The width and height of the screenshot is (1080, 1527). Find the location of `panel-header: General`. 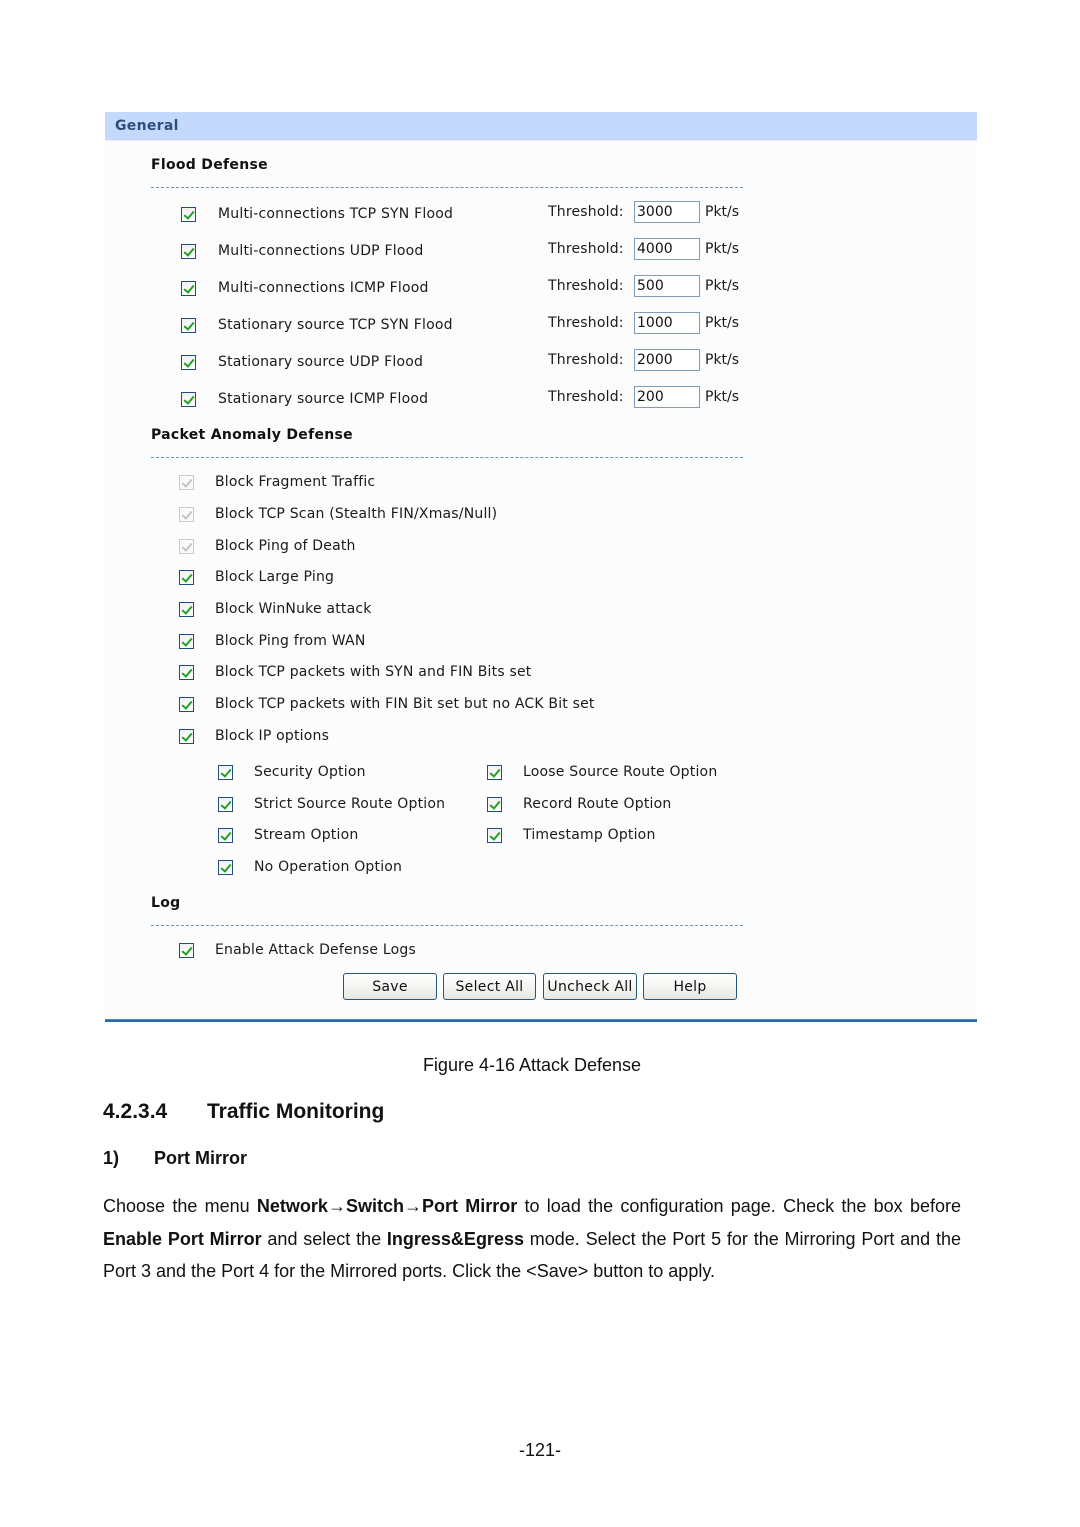

panel-header: General is located at coordinates (541, 126).